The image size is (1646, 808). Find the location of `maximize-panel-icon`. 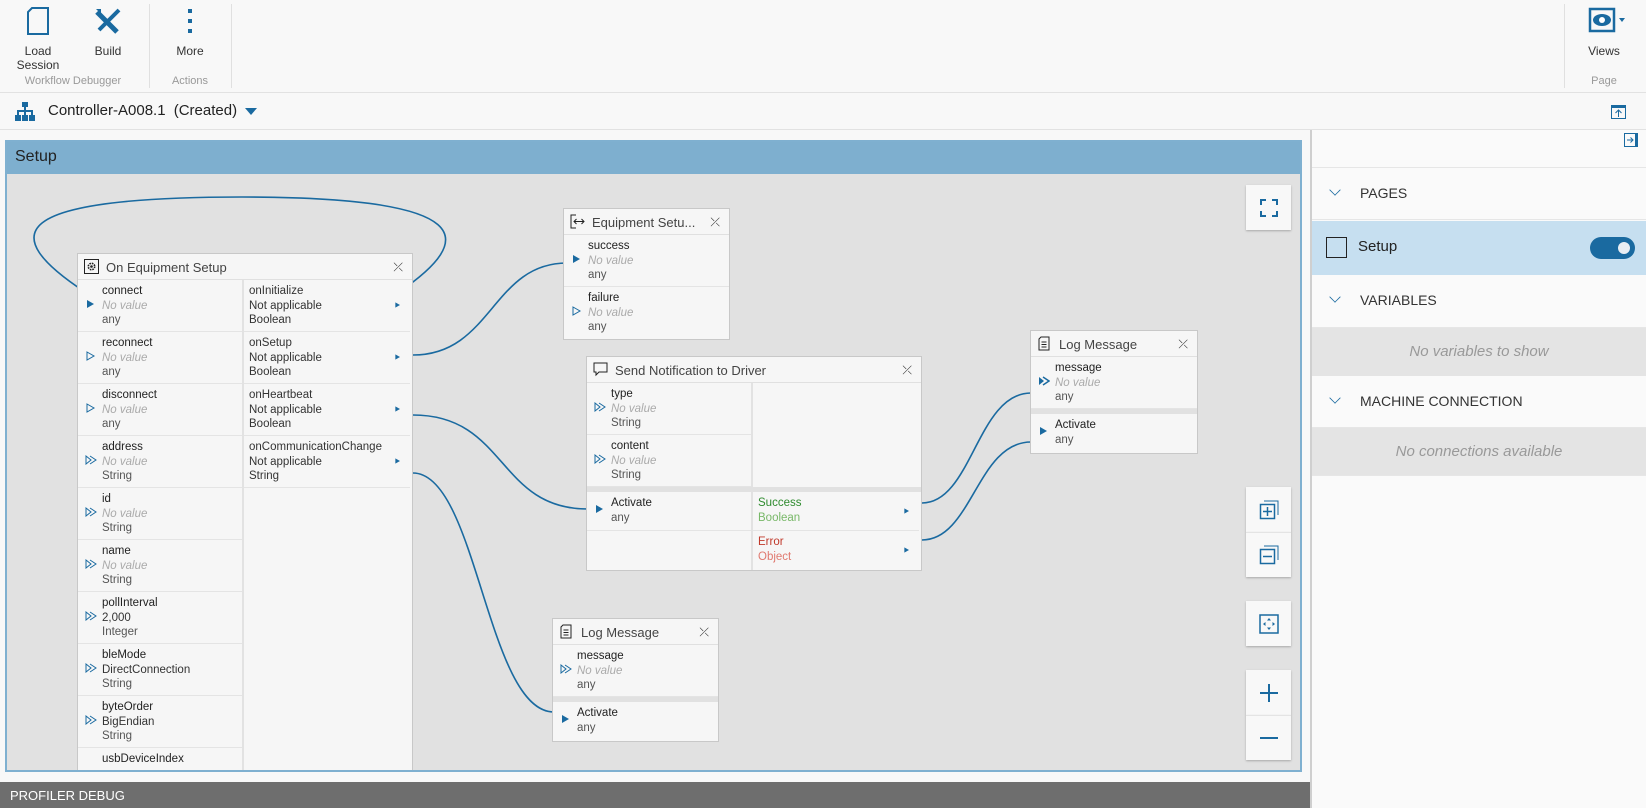

maximize-panel-icon is located at coordinates (1618, 112).